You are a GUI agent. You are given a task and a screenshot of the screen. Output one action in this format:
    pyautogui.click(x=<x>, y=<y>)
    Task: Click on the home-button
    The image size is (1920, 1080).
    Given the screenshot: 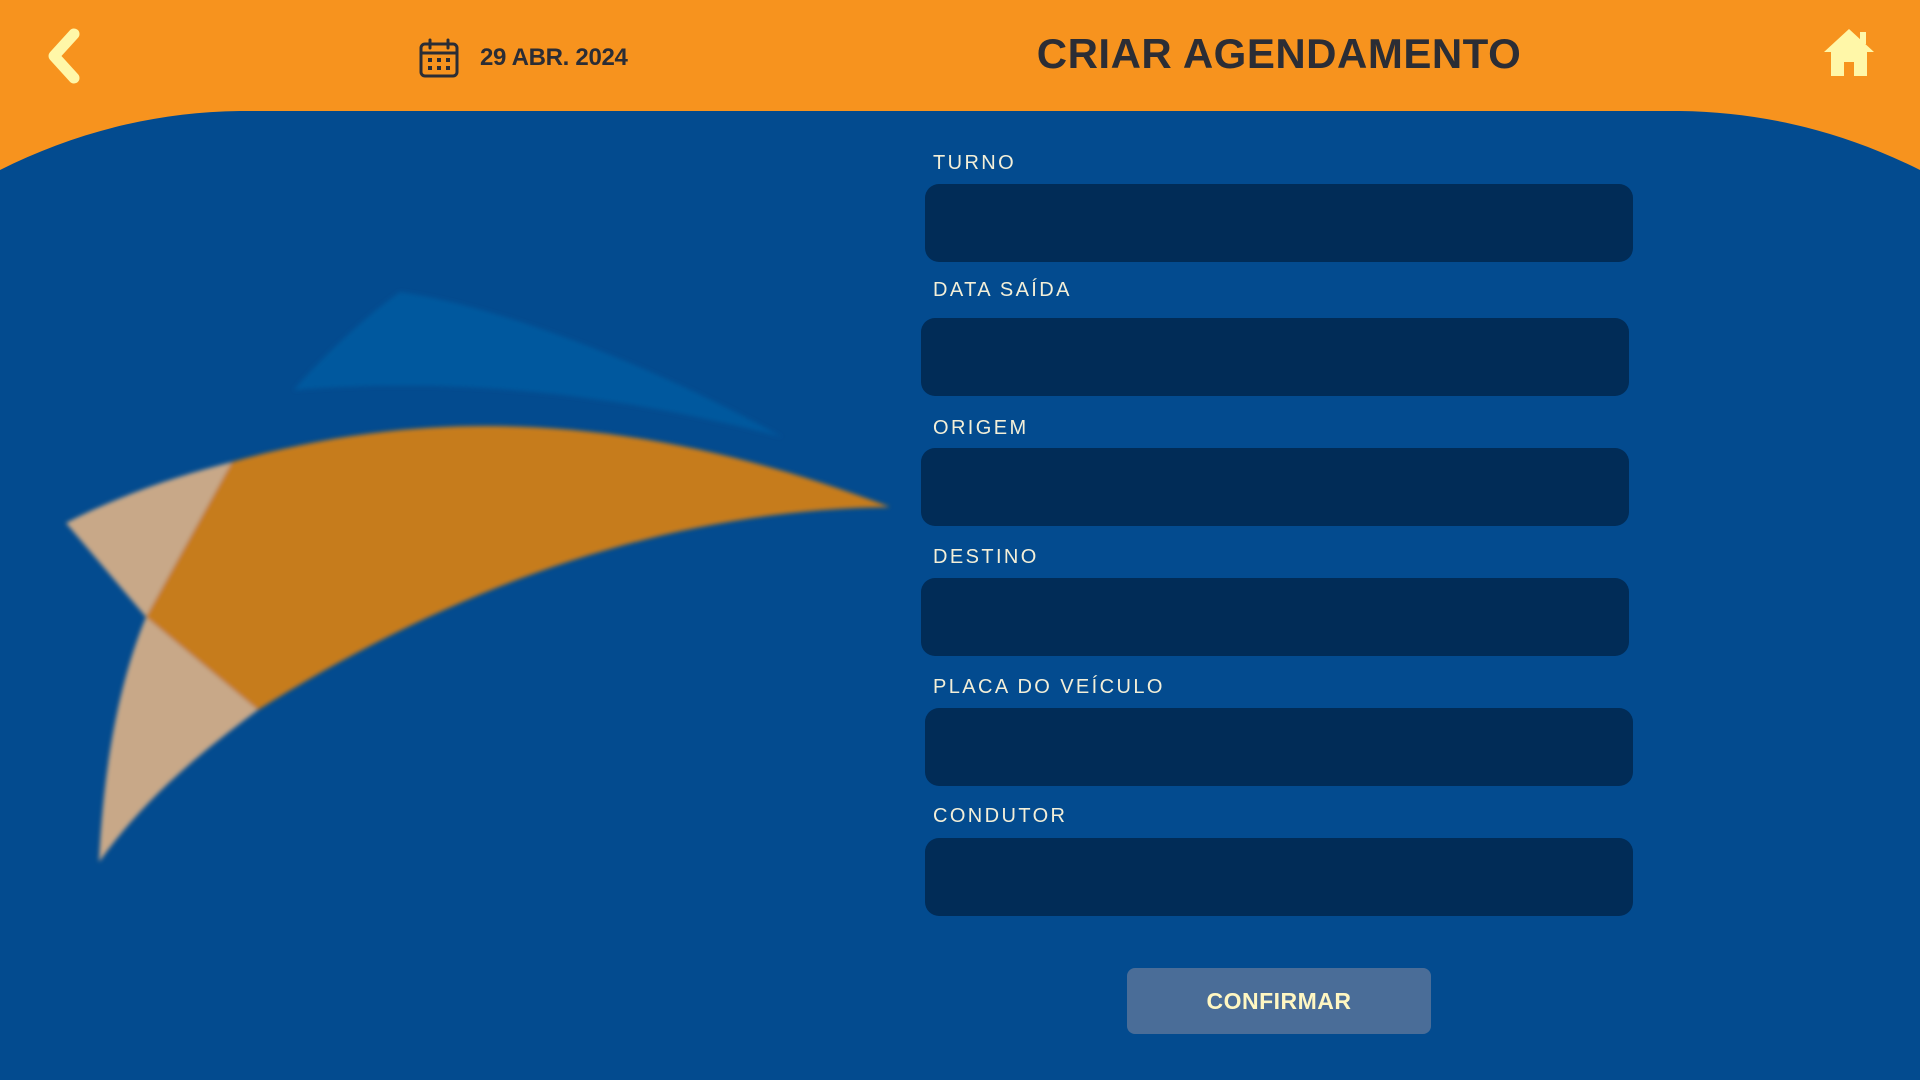 What is the action you would take?
    pyautogui.click(x=1849, y=52)
    